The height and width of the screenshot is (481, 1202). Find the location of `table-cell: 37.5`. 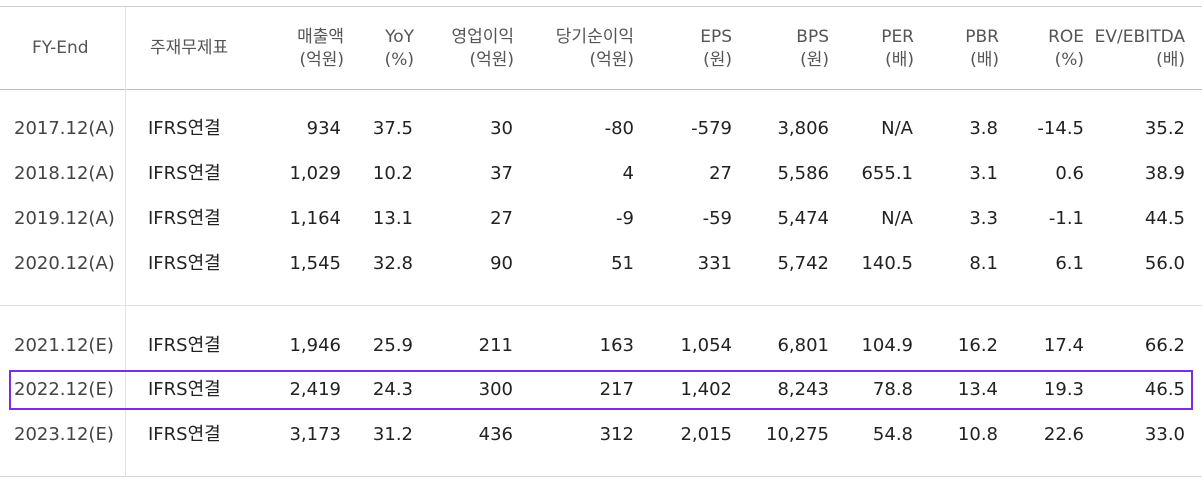

table-cell: 37.5 is located at coordinates (392, 128).